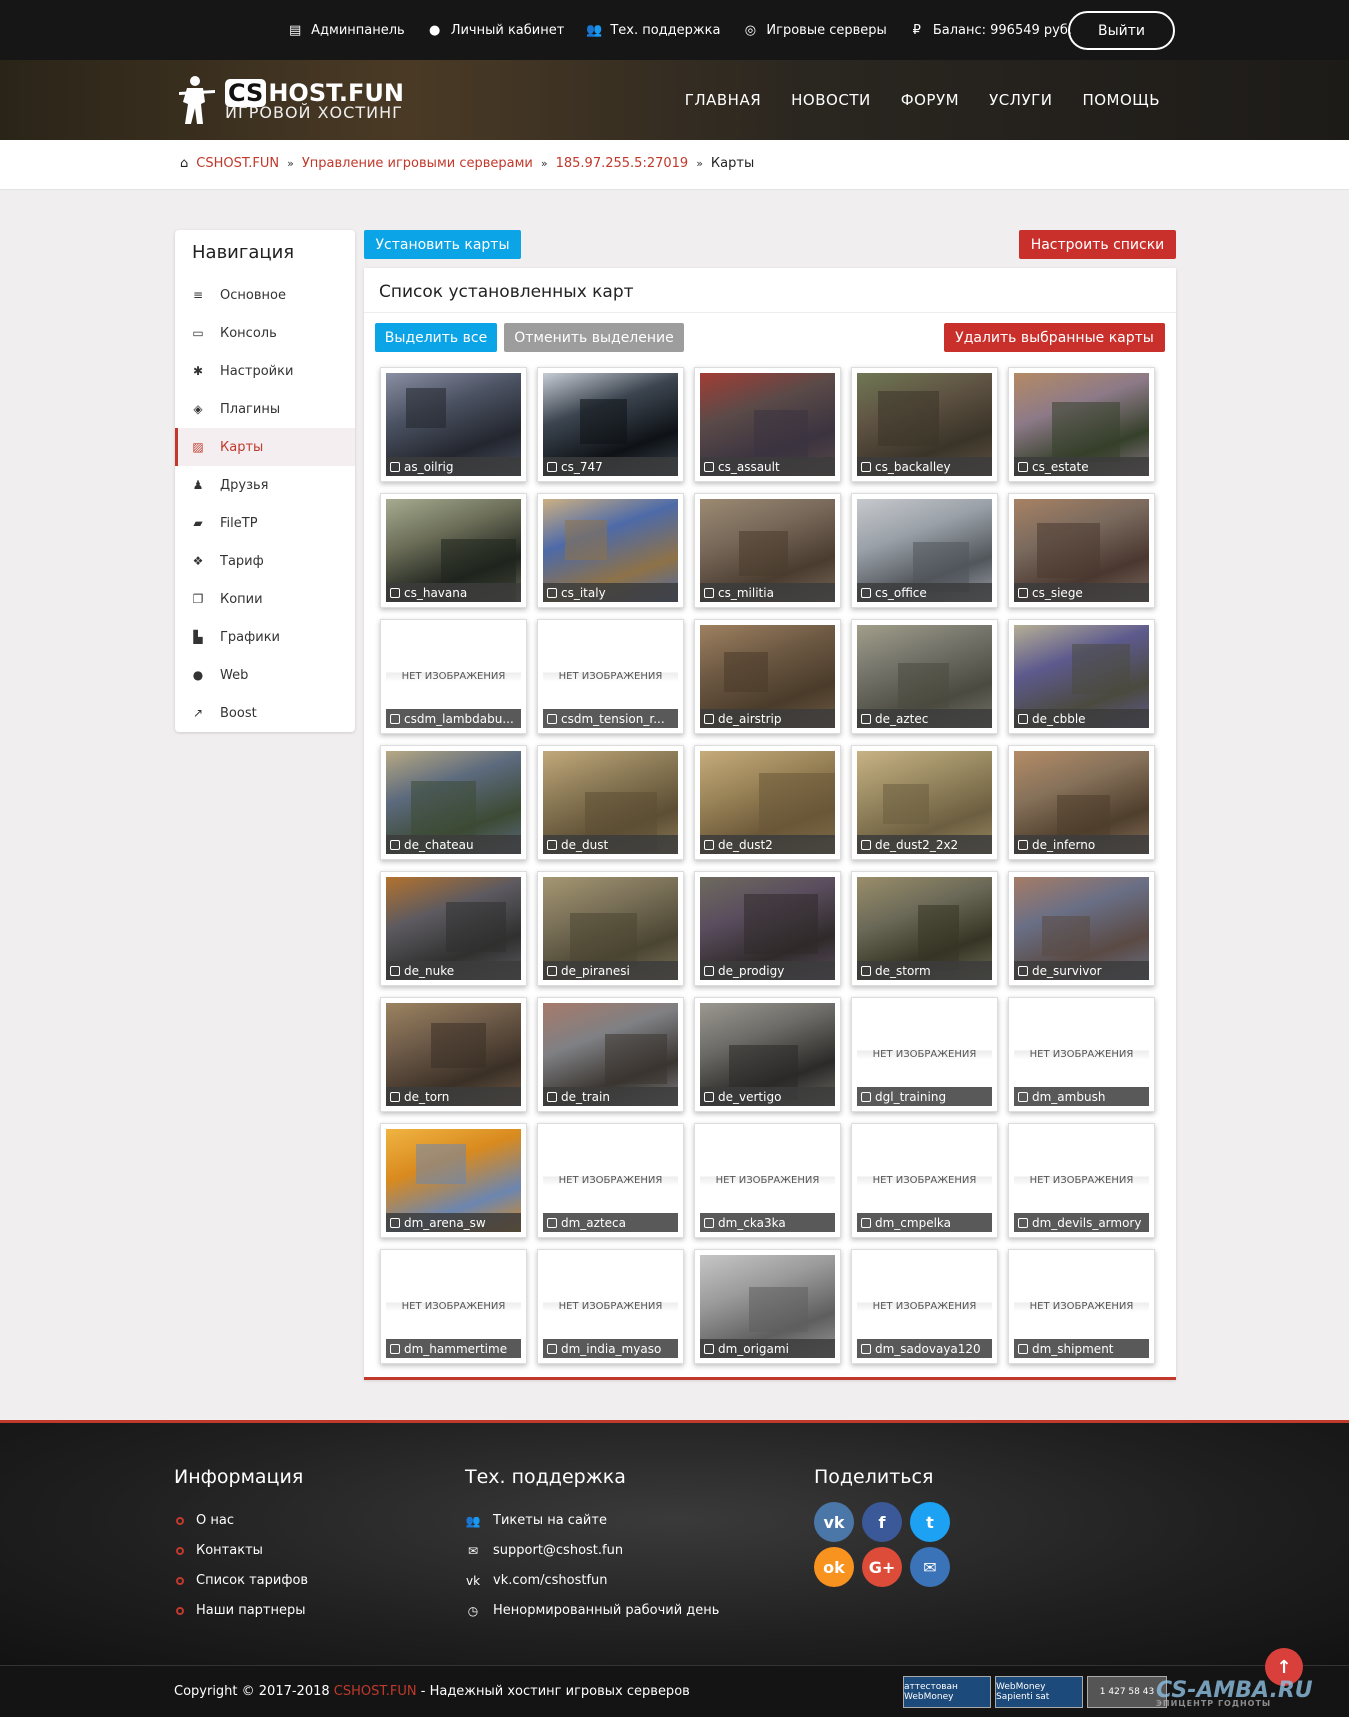 This screenshot has width=1349, height=1717. Describe the element at coordinates (924, 1306) in the screenshot. I see `map-card: НЕТ ИЗОБРАЖЕНИЯ dm_sadovaya120` at that location.